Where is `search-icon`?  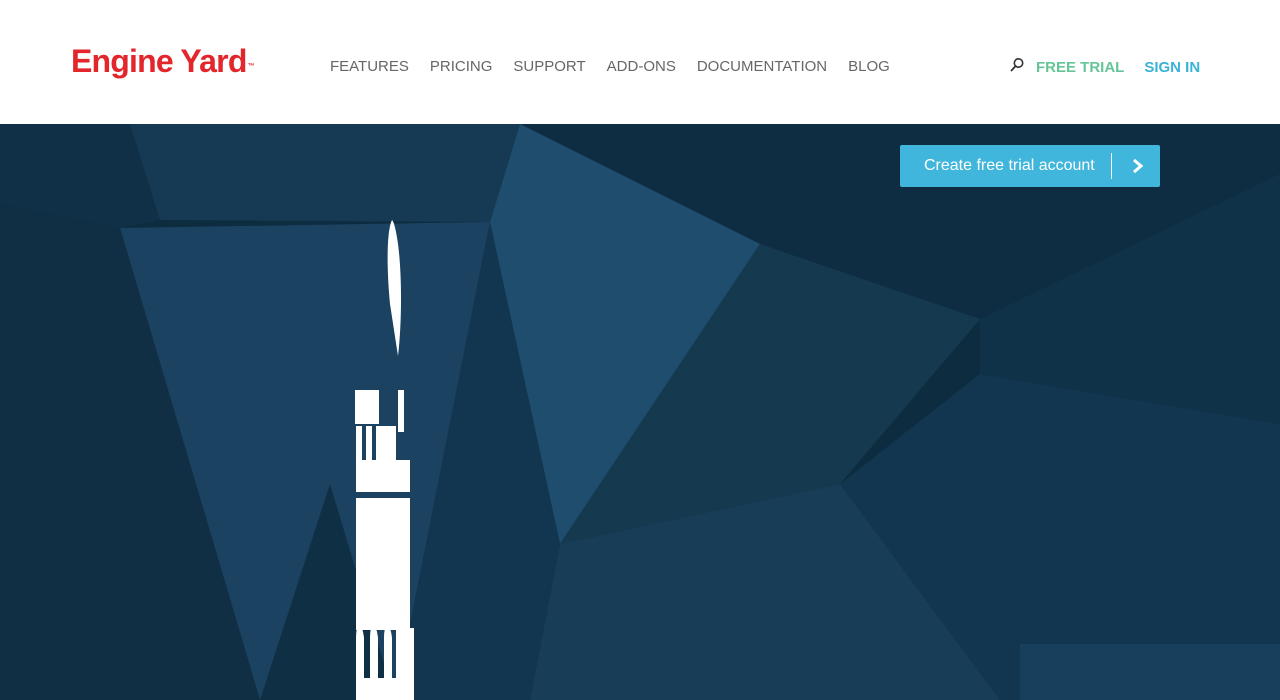
search-icon is located at coordinates (1017, 65).